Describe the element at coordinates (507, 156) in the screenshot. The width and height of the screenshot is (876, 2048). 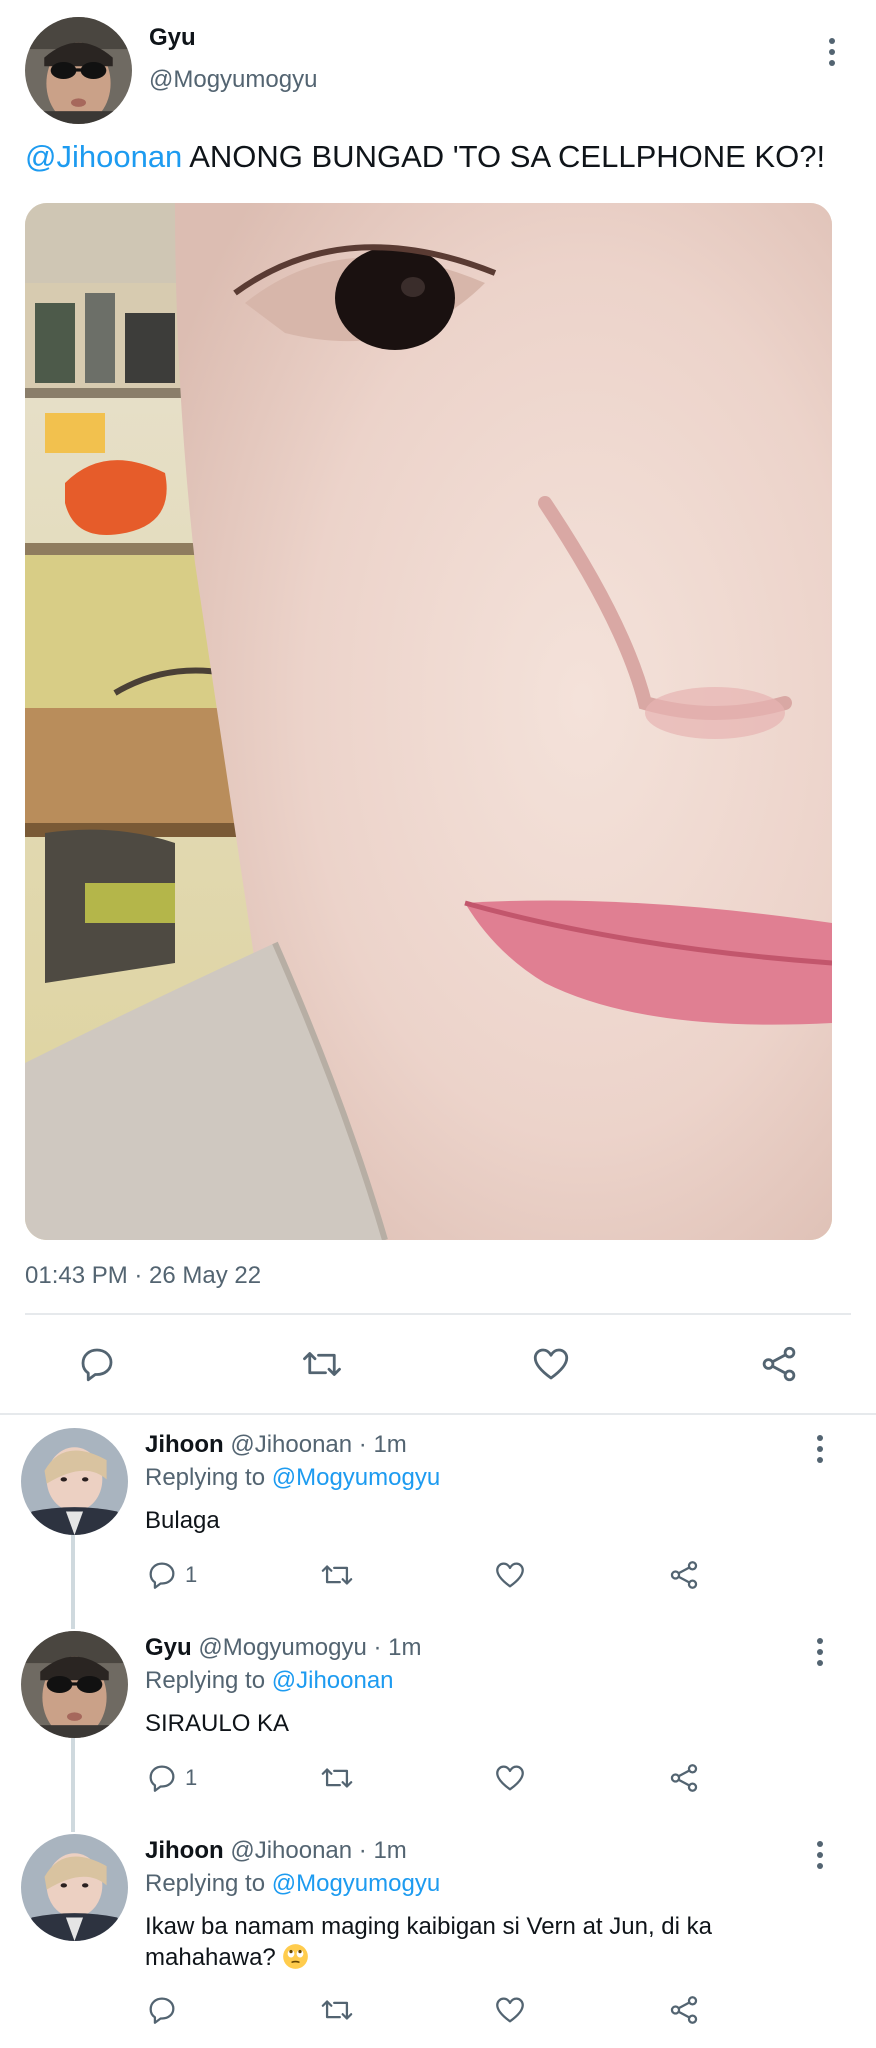
I see `tweet-body: ANONG BUNGAD 'TO SA CELLPHONE KO?!` at that location.